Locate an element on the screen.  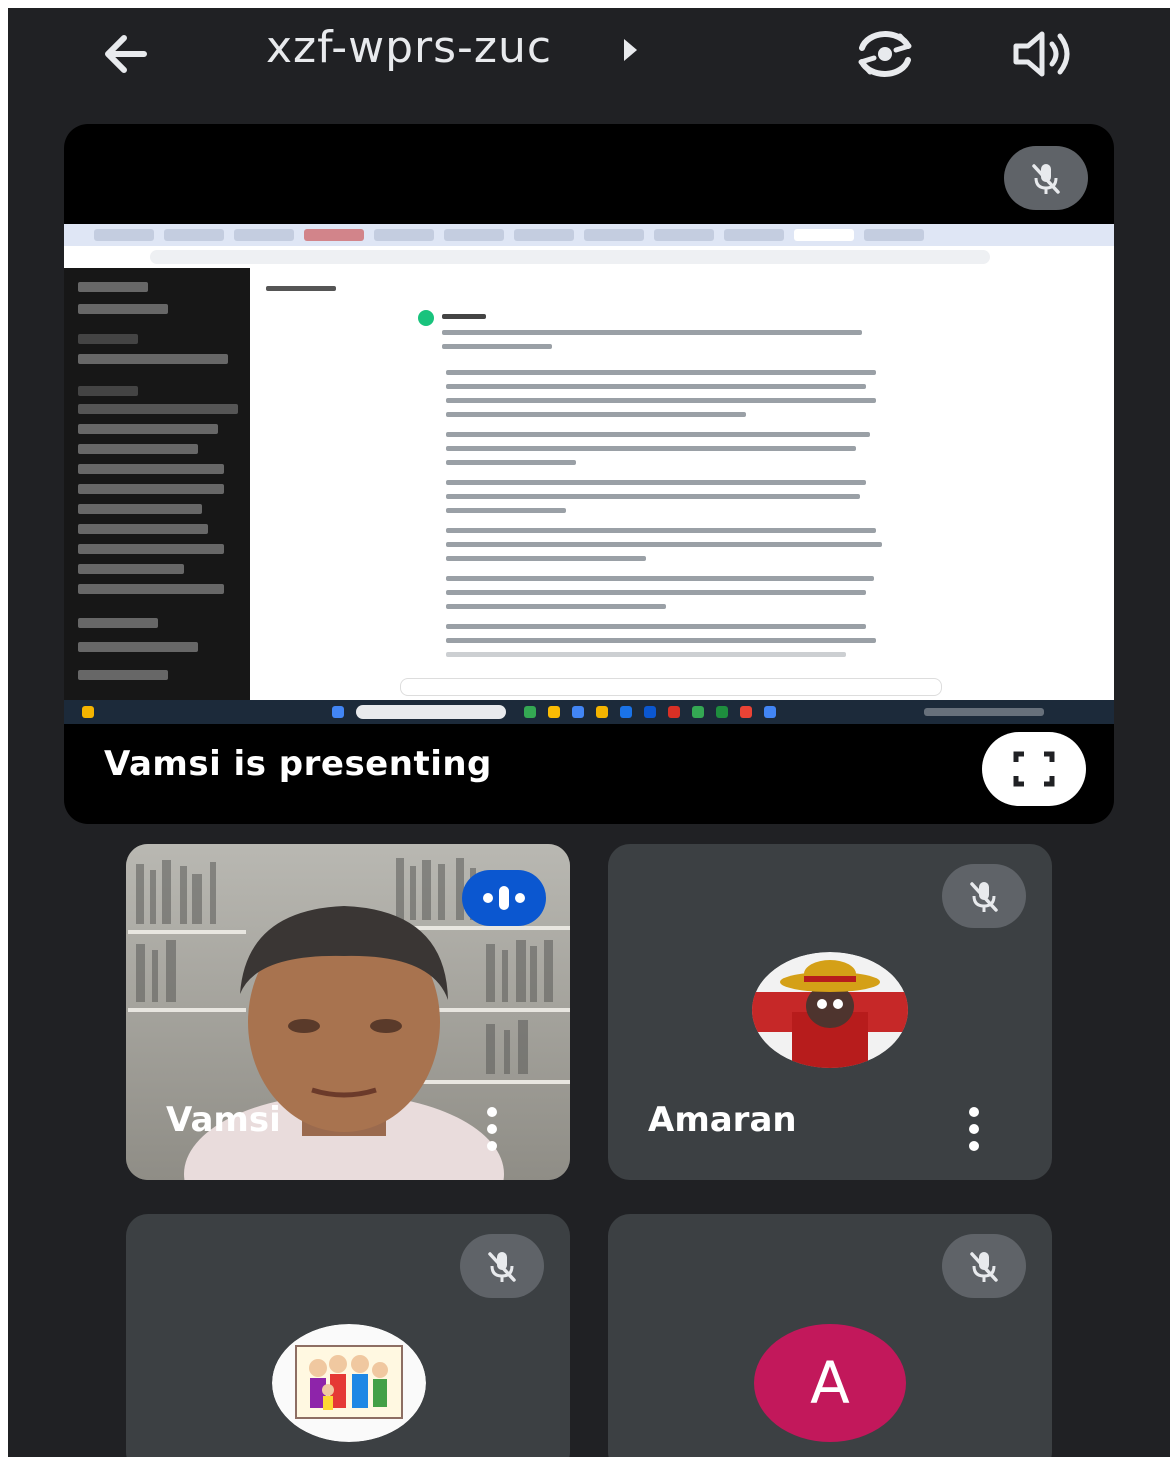
fullscreen-button is located at coordinates (1034, 769).